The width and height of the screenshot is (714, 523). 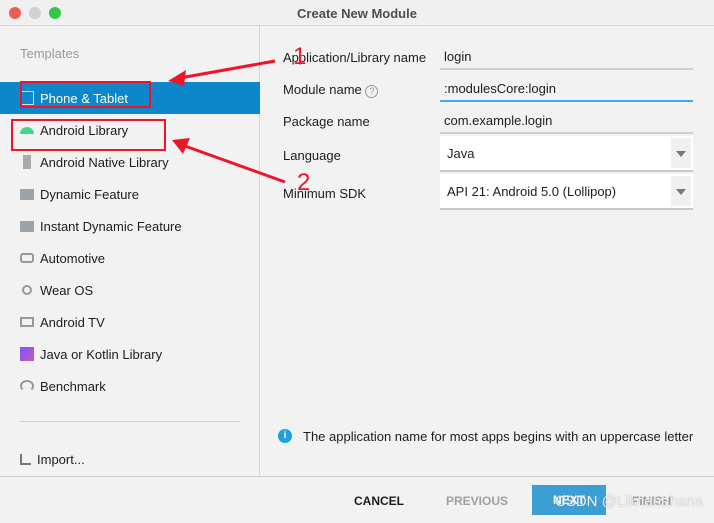 I want to click on watch-icon, so click(x=27, y=290).